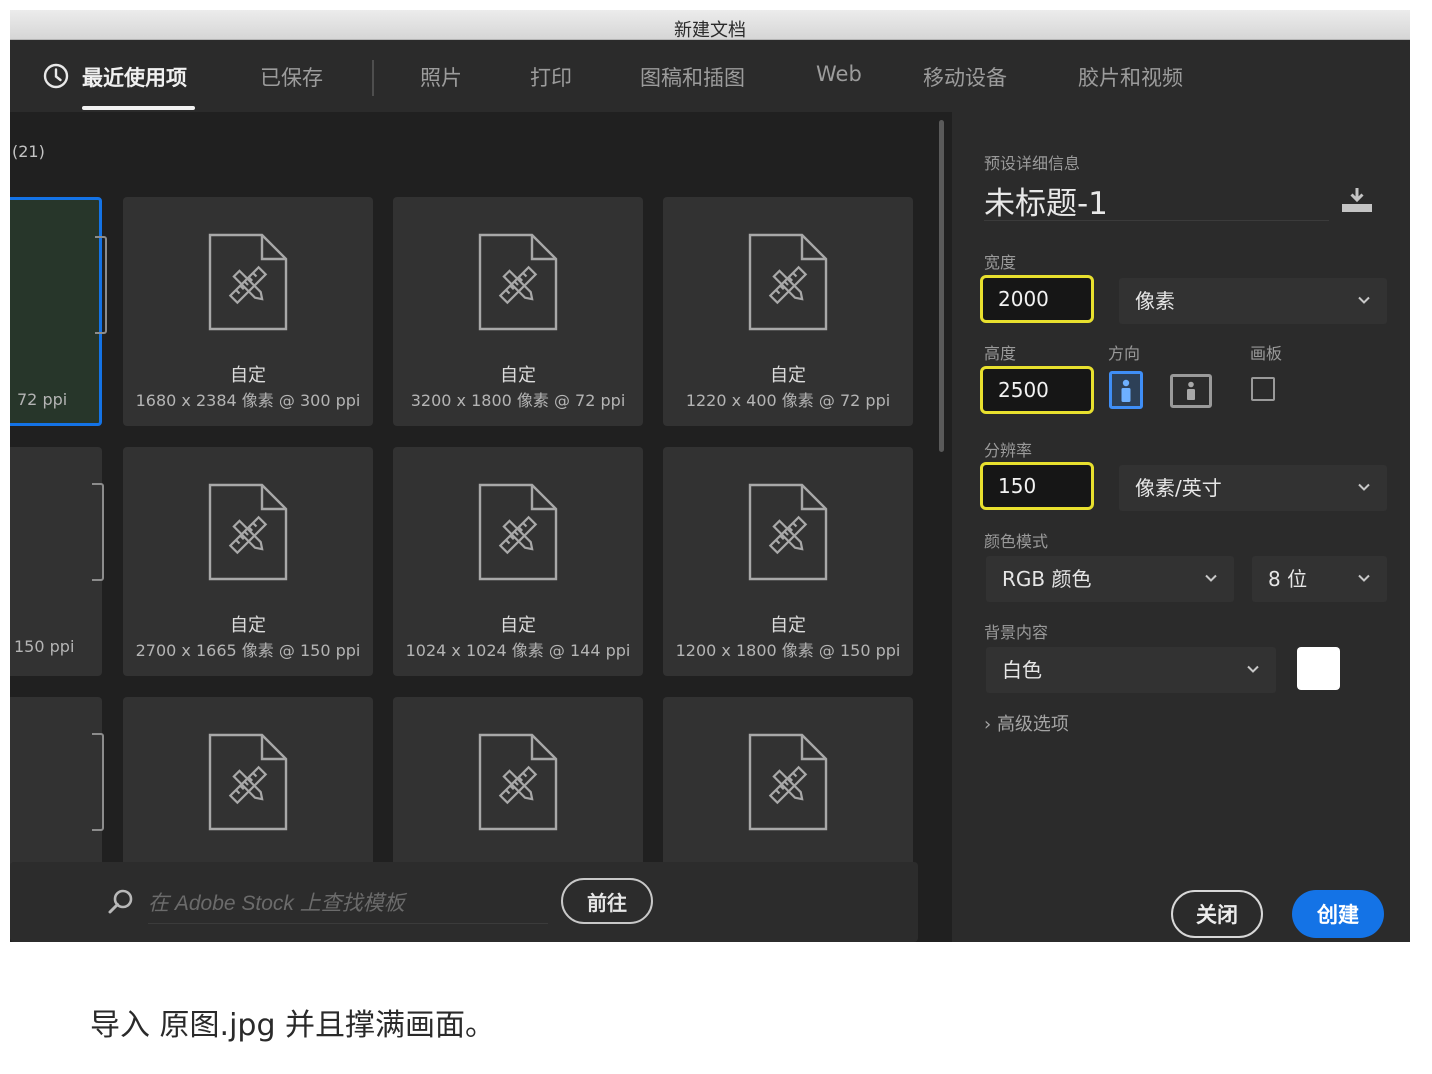 The width and height of the screenshot is (1432, 1074). I want to click on go-button: 前往, so click(607, 901).